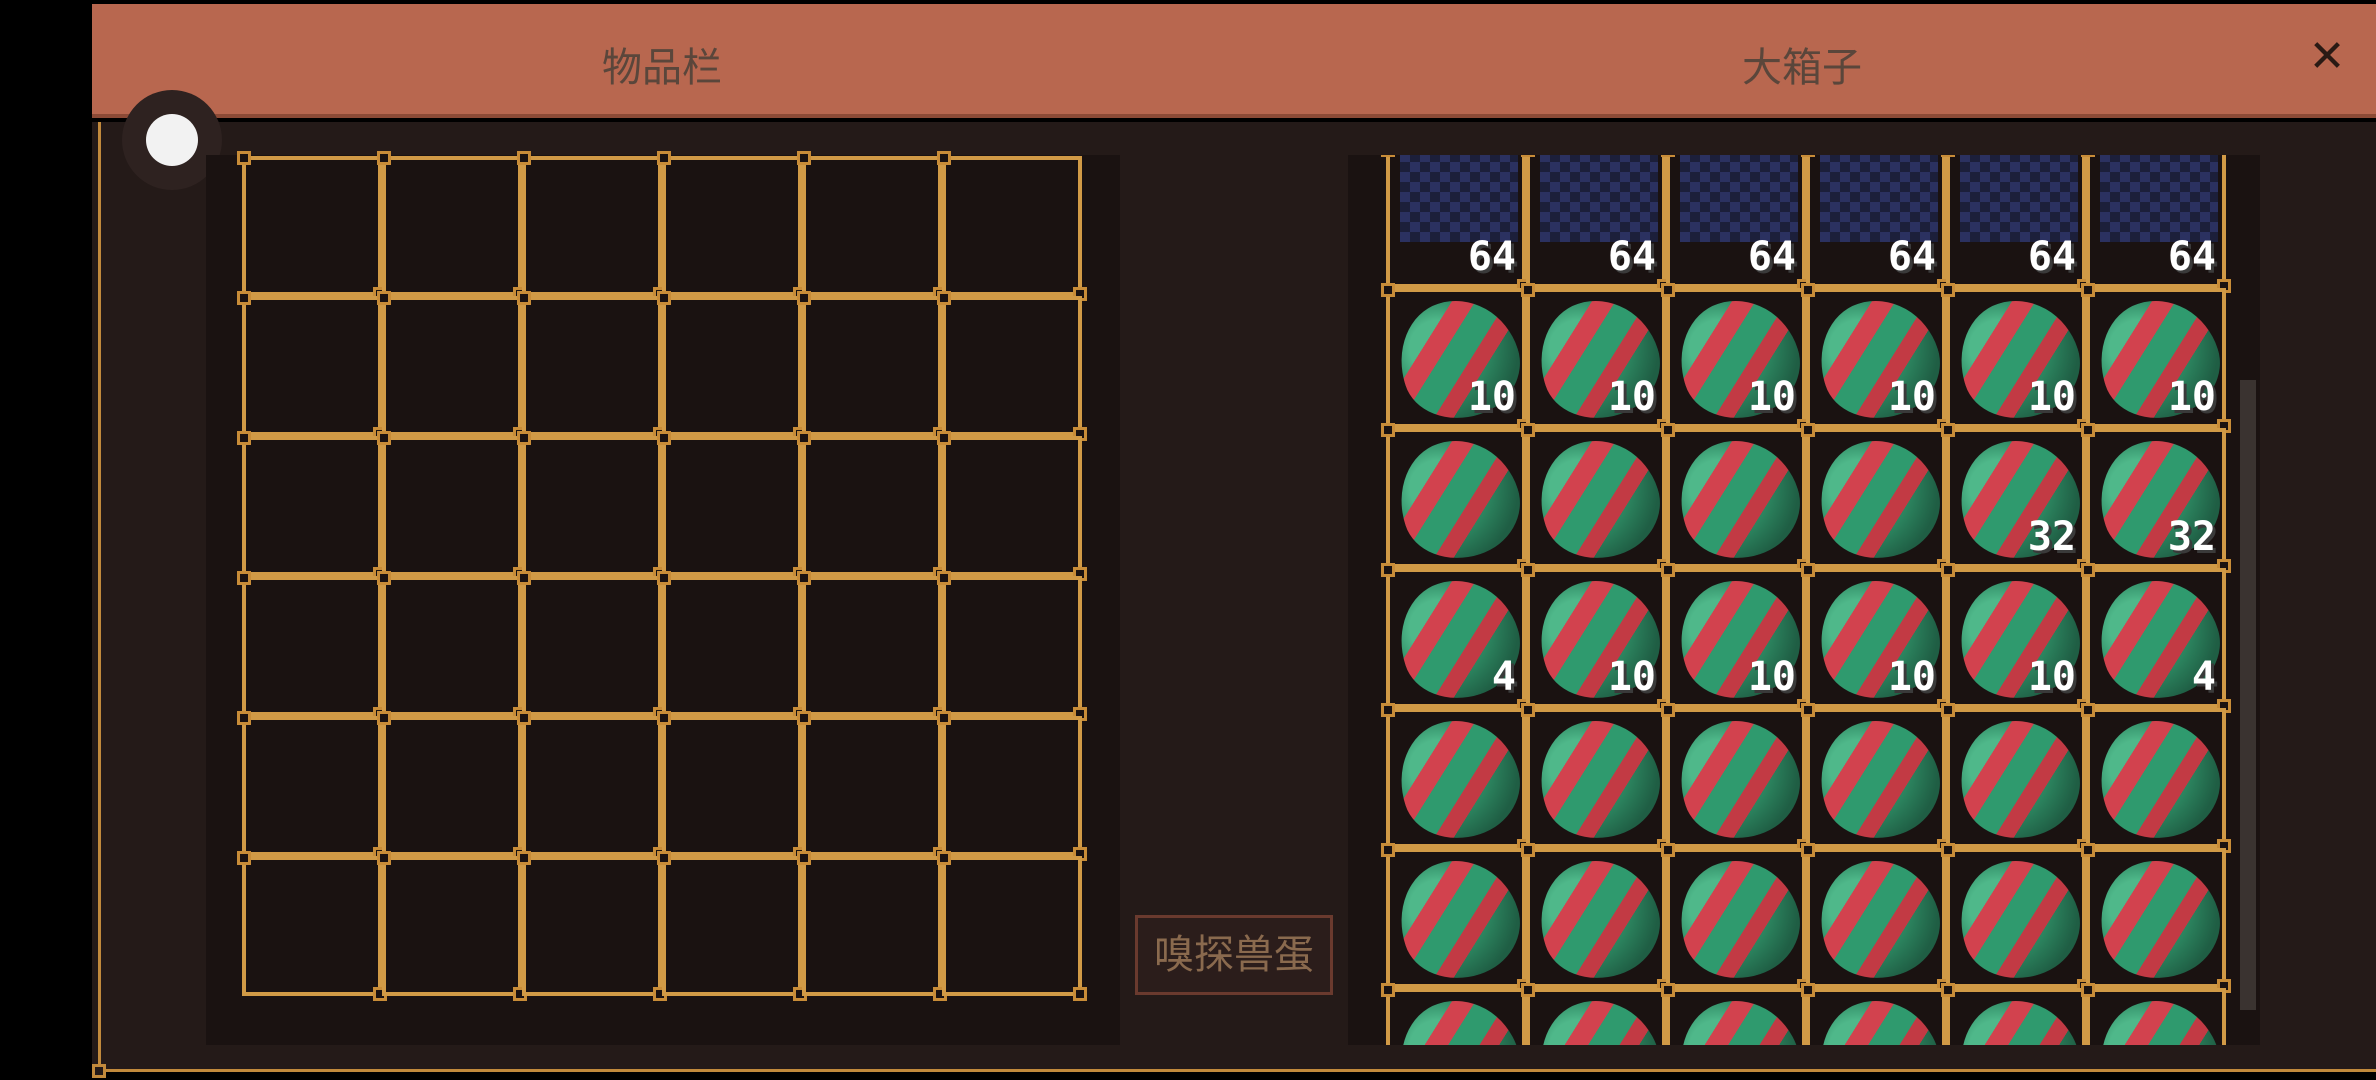  What do you see at coordinates (2248, 695) in the screenshot?
I see `chest-scrollbar` at bounding box center [2248, 695].